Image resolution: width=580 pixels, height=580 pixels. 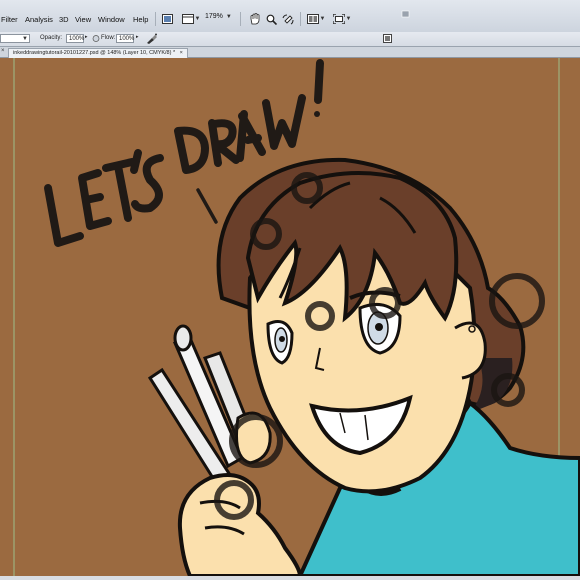 What do you see at coordinates (39, 19) in the screenshot?
I see `menu-analysis: Analysis` at bounding box center [39, 19].